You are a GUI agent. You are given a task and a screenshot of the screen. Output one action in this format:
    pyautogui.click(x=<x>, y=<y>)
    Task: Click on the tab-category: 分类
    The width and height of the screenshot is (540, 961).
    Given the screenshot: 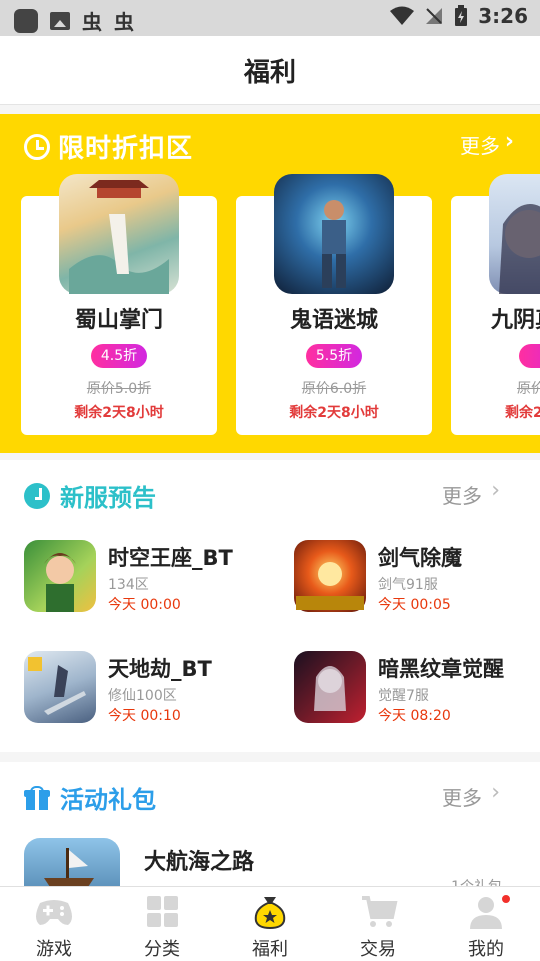 What is the action you would take?
    pyautogui.click(x=162, y=924)
    